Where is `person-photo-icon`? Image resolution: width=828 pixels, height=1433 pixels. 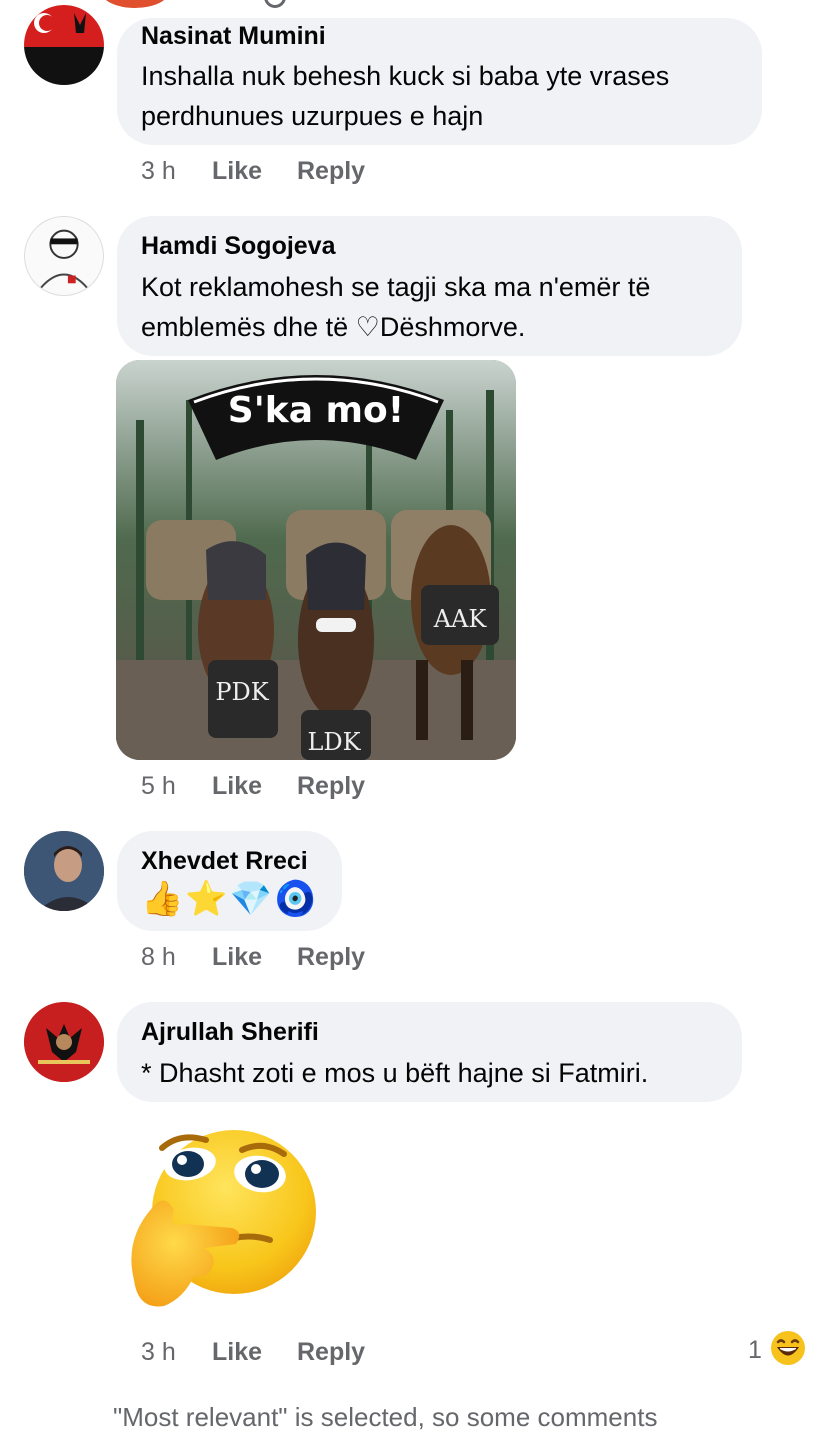
person-photo-icon is located at coordinates (64, 871).